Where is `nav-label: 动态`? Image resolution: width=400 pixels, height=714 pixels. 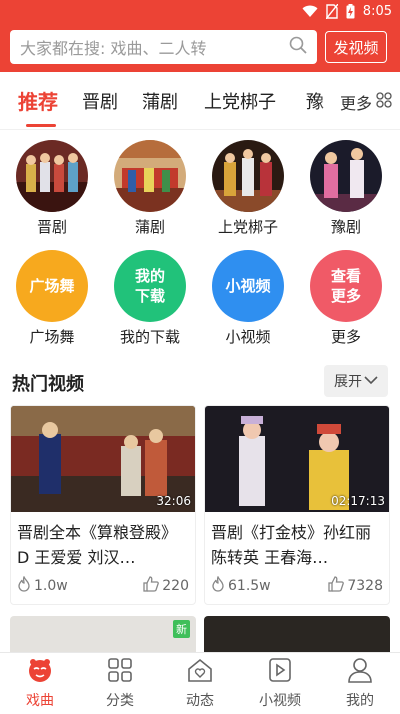 nav-label: 动态 is located at coordinates (200, 701).